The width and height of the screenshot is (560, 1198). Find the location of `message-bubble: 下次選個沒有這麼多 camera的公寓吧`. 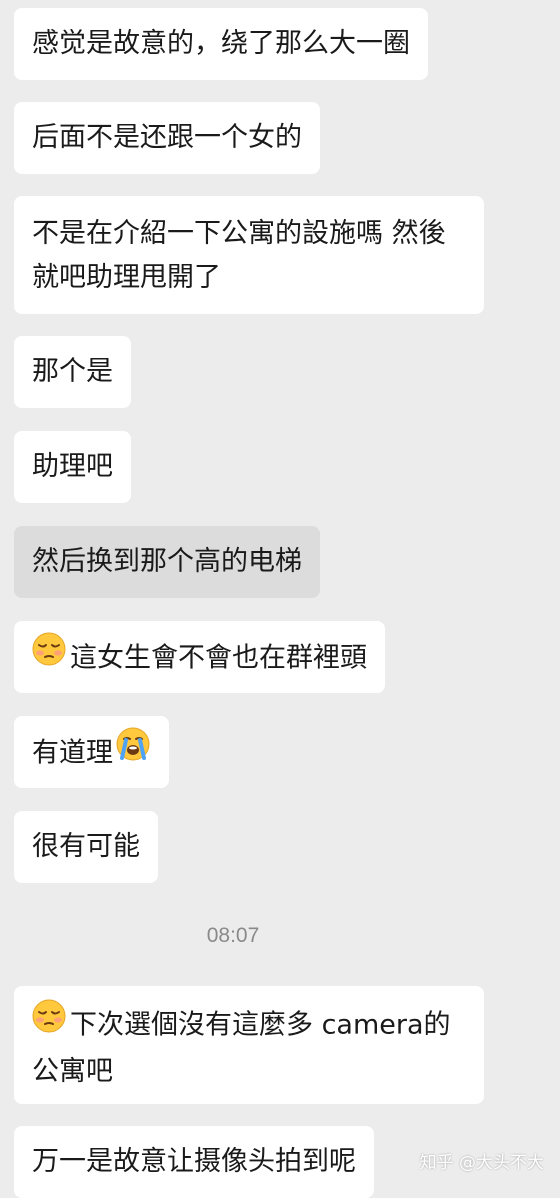

message-bubble: 下次選個沒有這麼多 camera的公寓吧 is located at coordinates (249, 1045).